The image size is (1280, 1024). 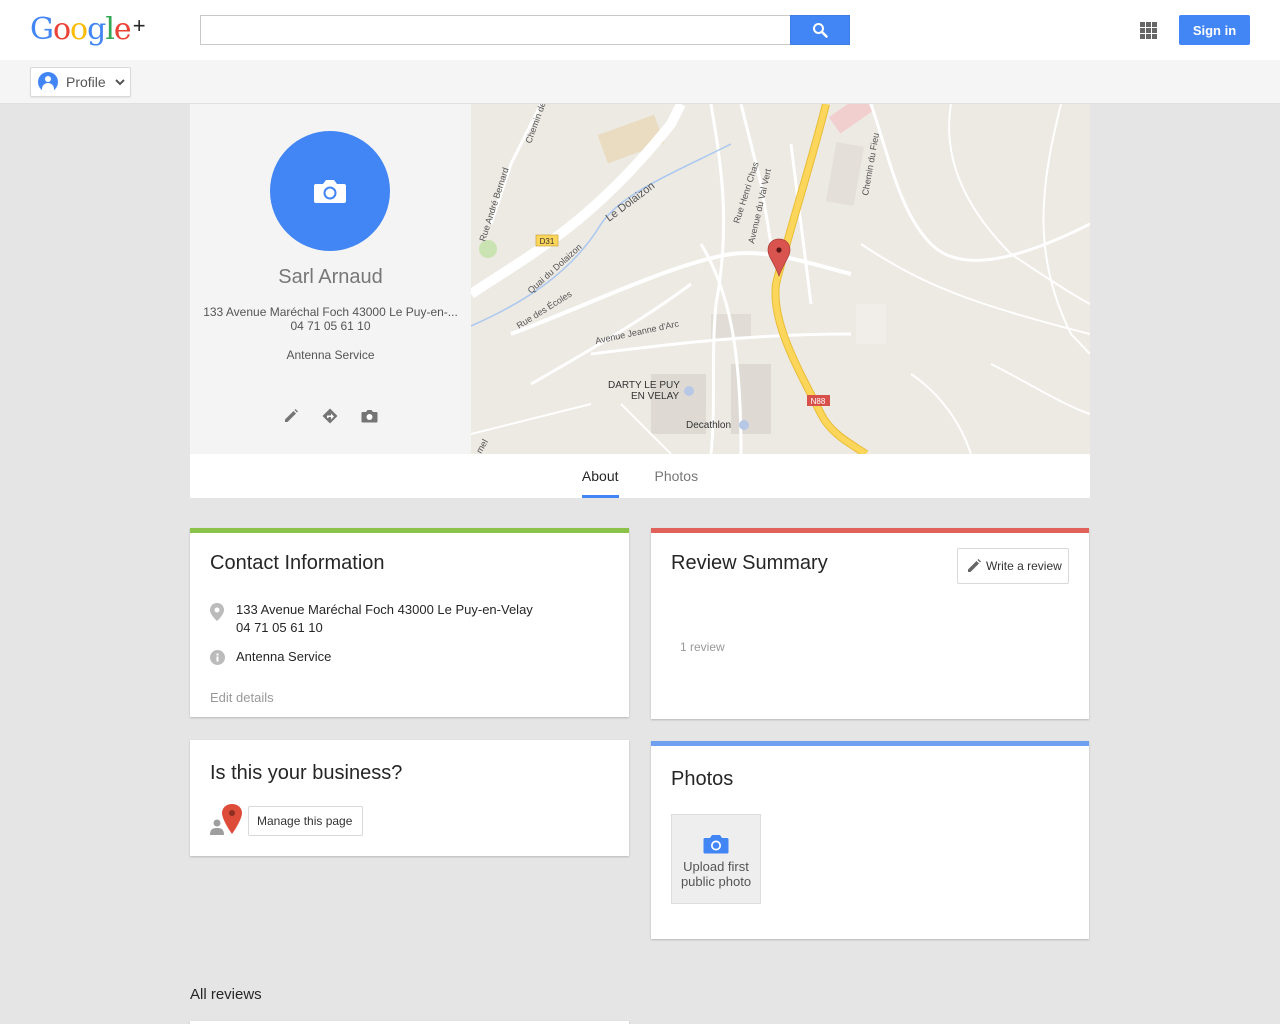 I want to click on map-road-badge-d31: D31, so click(x=547, y=241).